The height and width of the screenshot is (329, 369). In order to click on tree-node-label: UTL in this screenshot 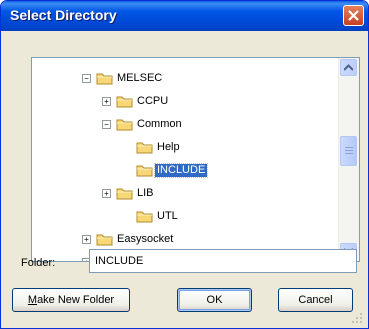, I will do `click(167, 216)`.